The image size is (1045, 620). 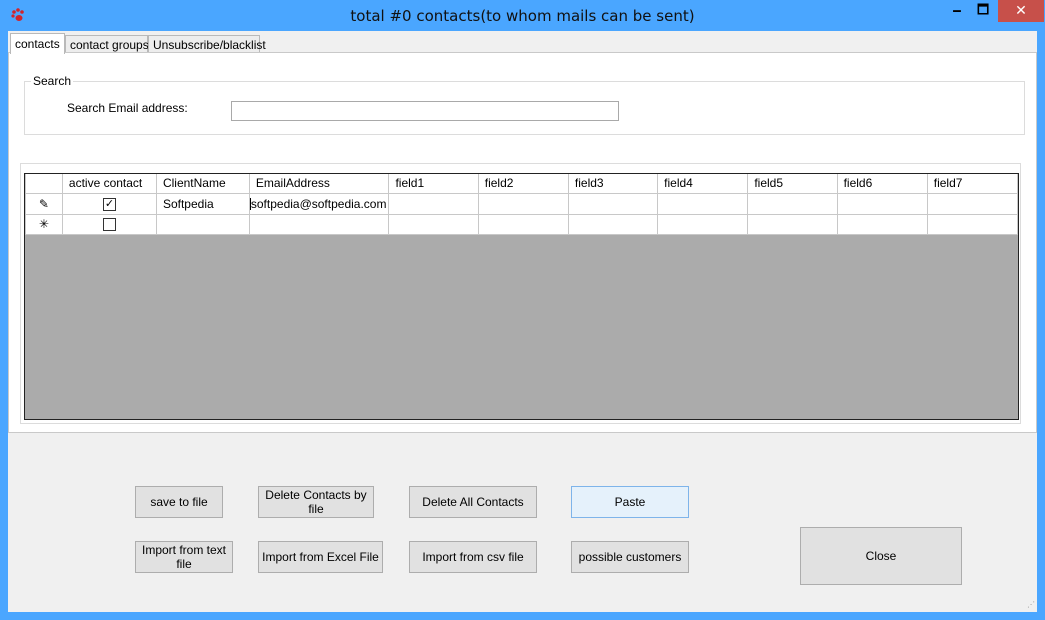 What do you see at coordinates (316, 502) in the screenshot?
I see `delete-contacts-by-file-button: Delete Contacts by file` at bounding box center [316, 502].